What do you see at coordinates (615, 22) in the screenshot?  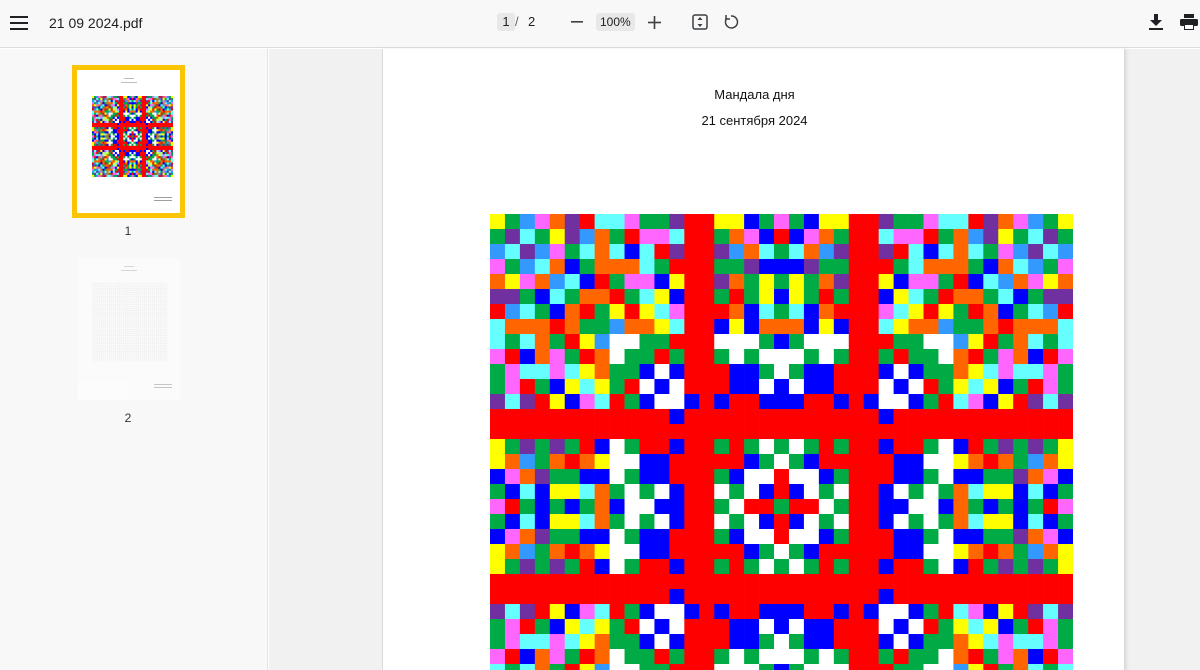 I see `zoom-level-input: 100%` at bounding box center [615, 22].